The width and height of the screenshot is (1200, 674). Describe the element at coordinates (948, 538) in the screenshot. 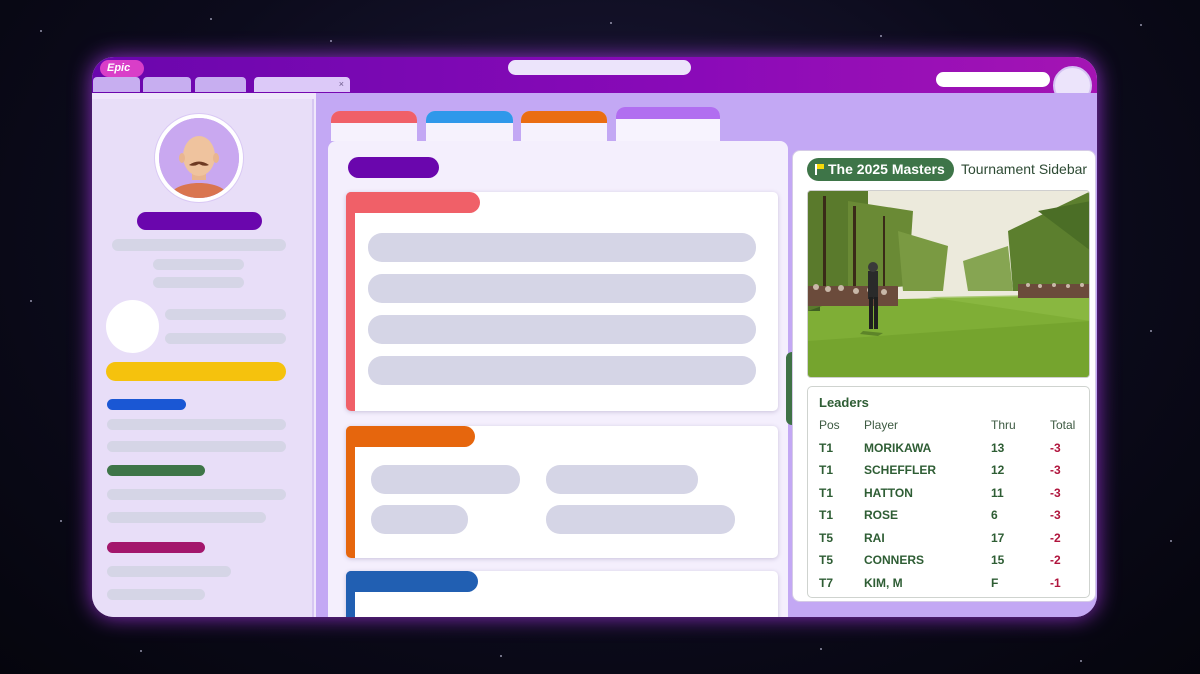

I see `leaderboard-row: T5 RAI 17 -2` at that location.